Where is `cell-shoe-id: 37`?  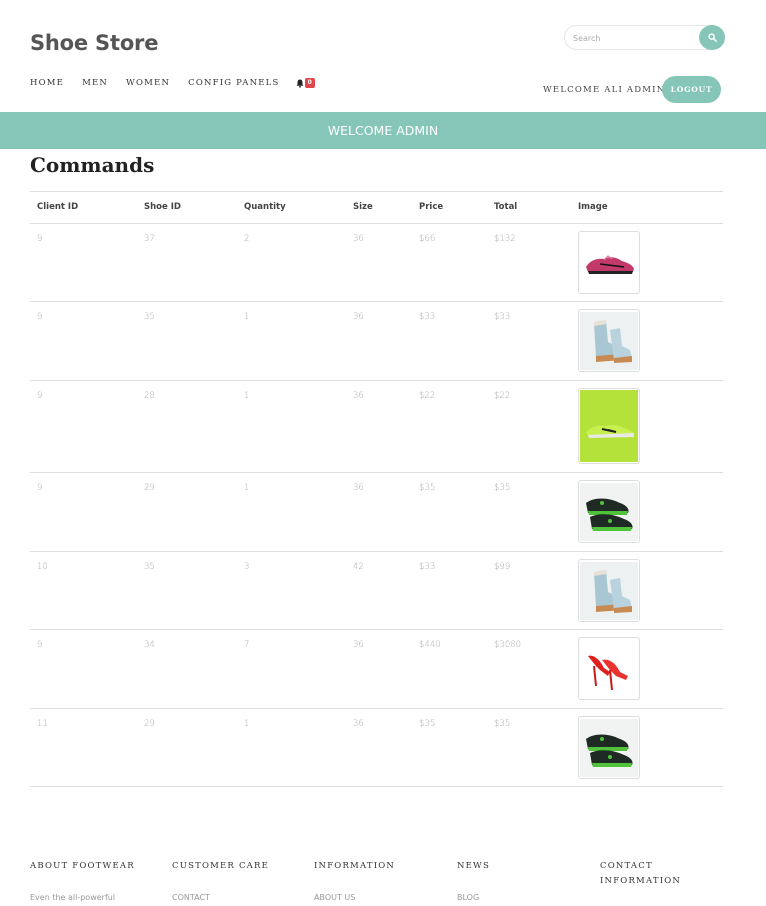 cell-shoe-id: 37 is located at coordinates (149, 239).